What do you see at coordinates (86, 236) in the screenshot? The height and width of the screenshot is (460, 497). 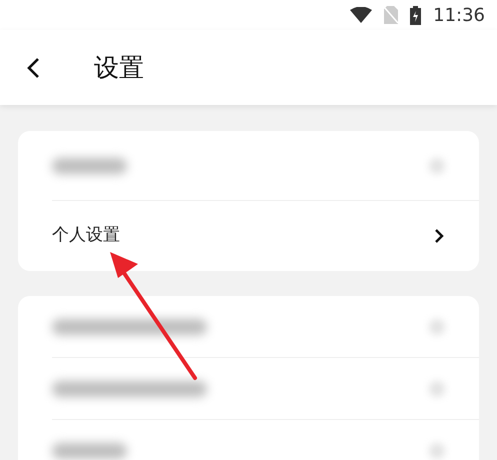 I see `row-label: 个人设置` at bounding box center [86, 236].